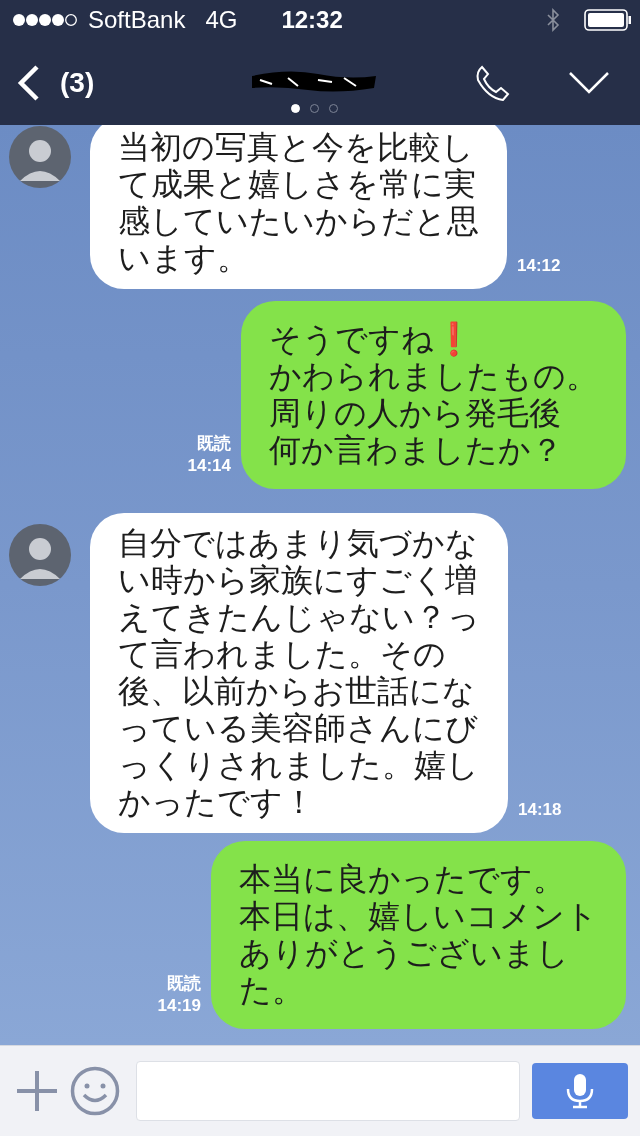 The width and height of the screenshot is (640, 1136). Describe the element at coordinates (415, 413) in the screenshot. I see `message-text-line: 周りの人から発毛後` at that location.